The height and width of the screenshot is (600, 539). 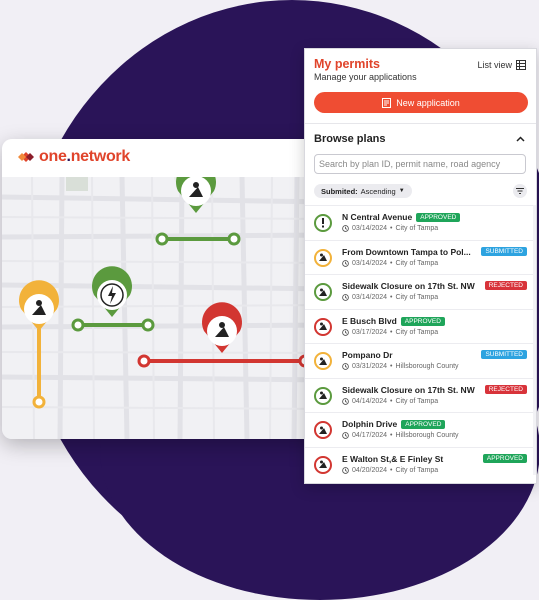 I want to click on list-view-toggle: List view, so click(x=501, y=65).